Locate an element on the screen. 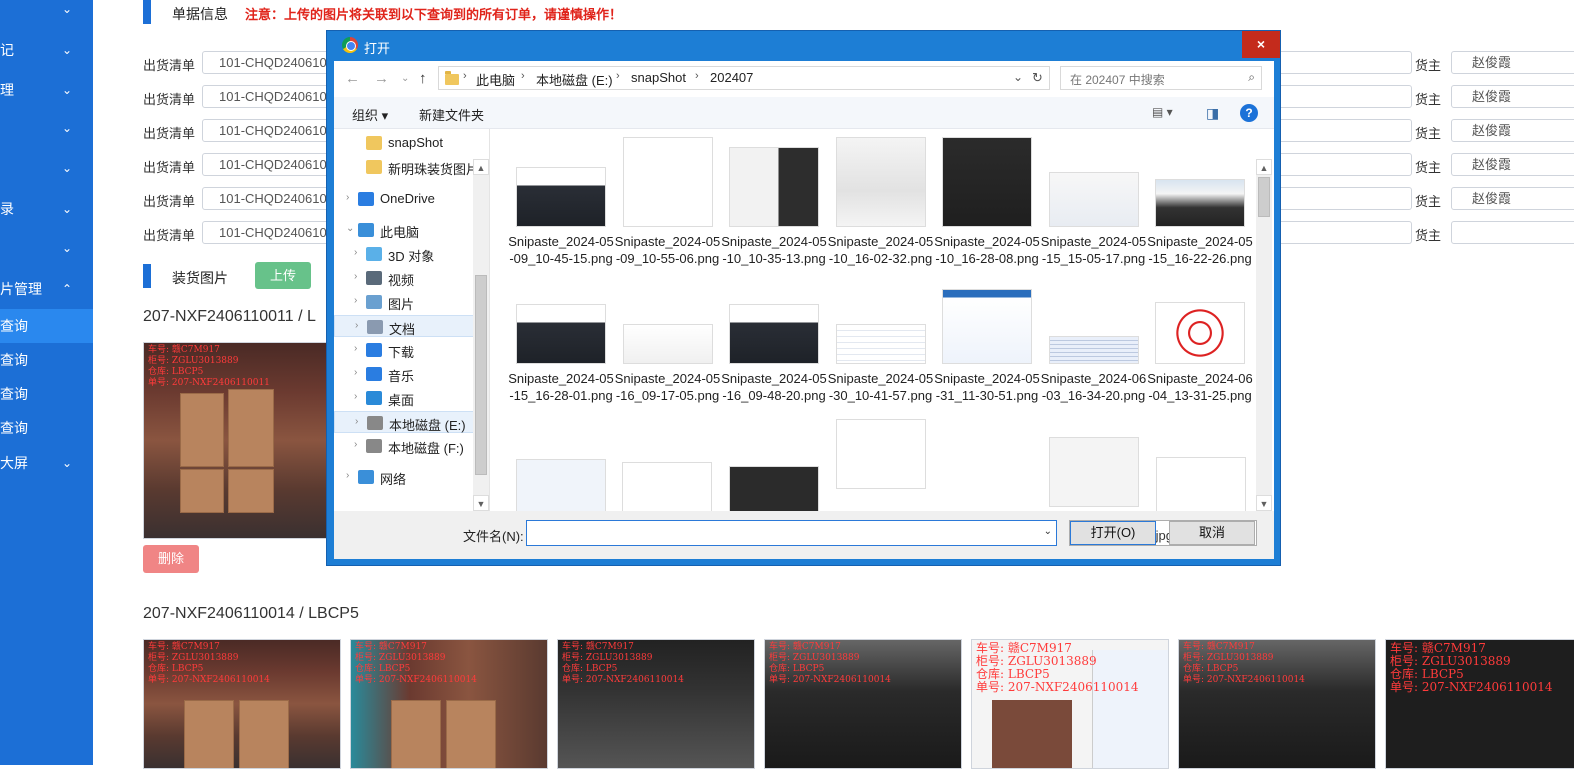 The width and height of the screenshot is (1574, 769). upload-button: 上传 is located at coordinates (283, 275).